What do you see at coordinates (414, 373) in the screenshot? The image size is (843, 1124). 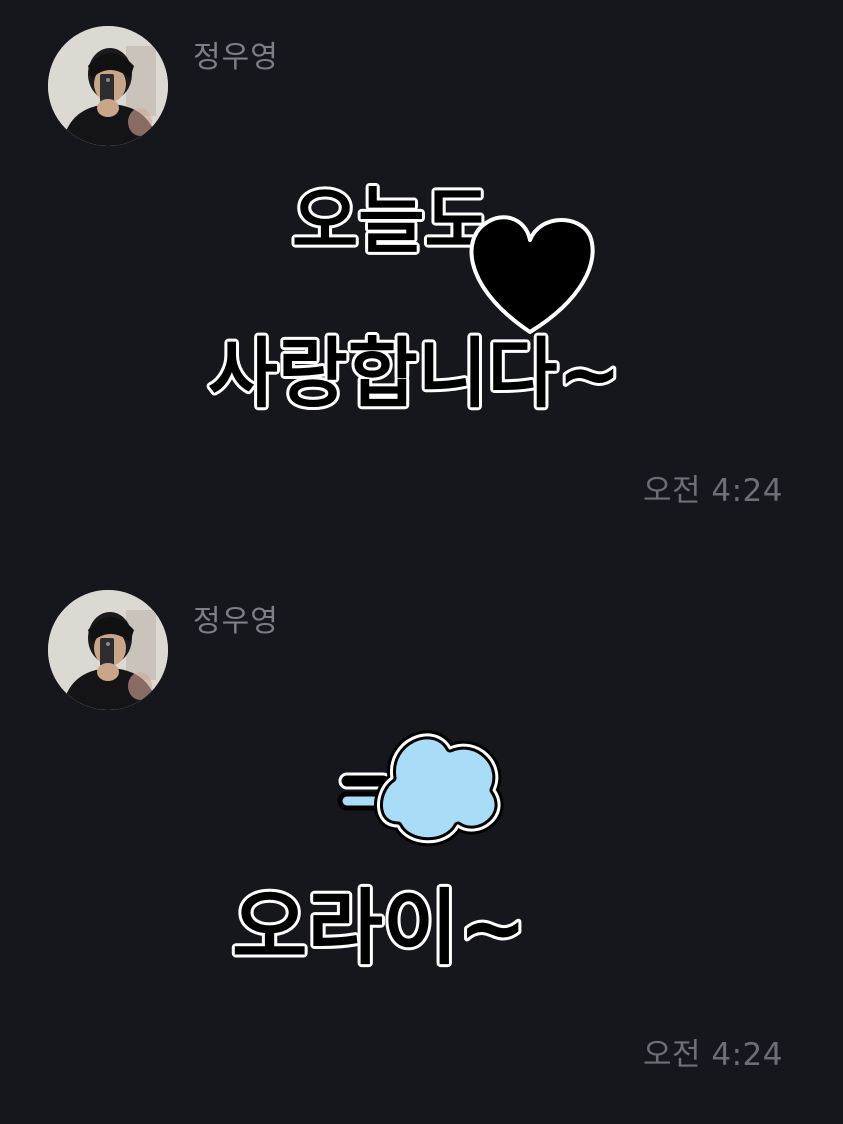 I see `sticker-text-line2: 사랑합니다~` at bounding box center [414, 373].